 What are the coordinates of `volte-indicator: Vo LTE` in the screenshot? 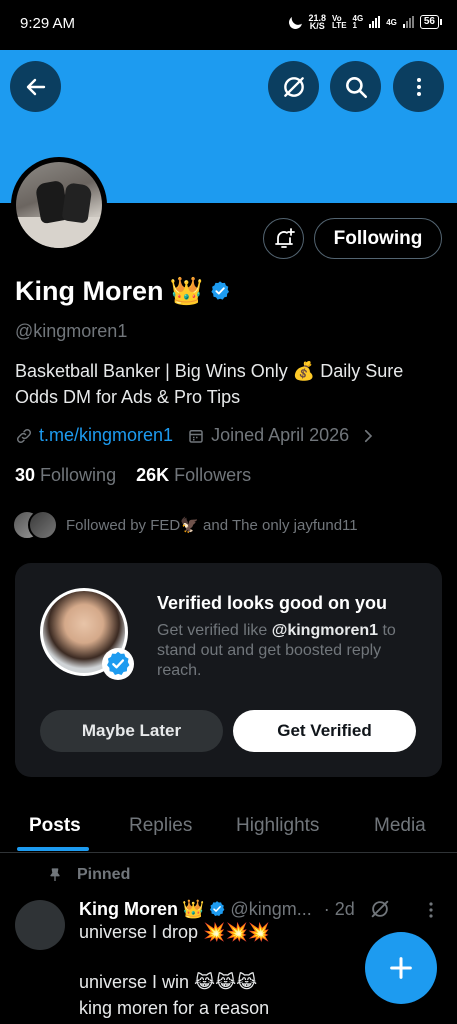 It's located at (339, 22).